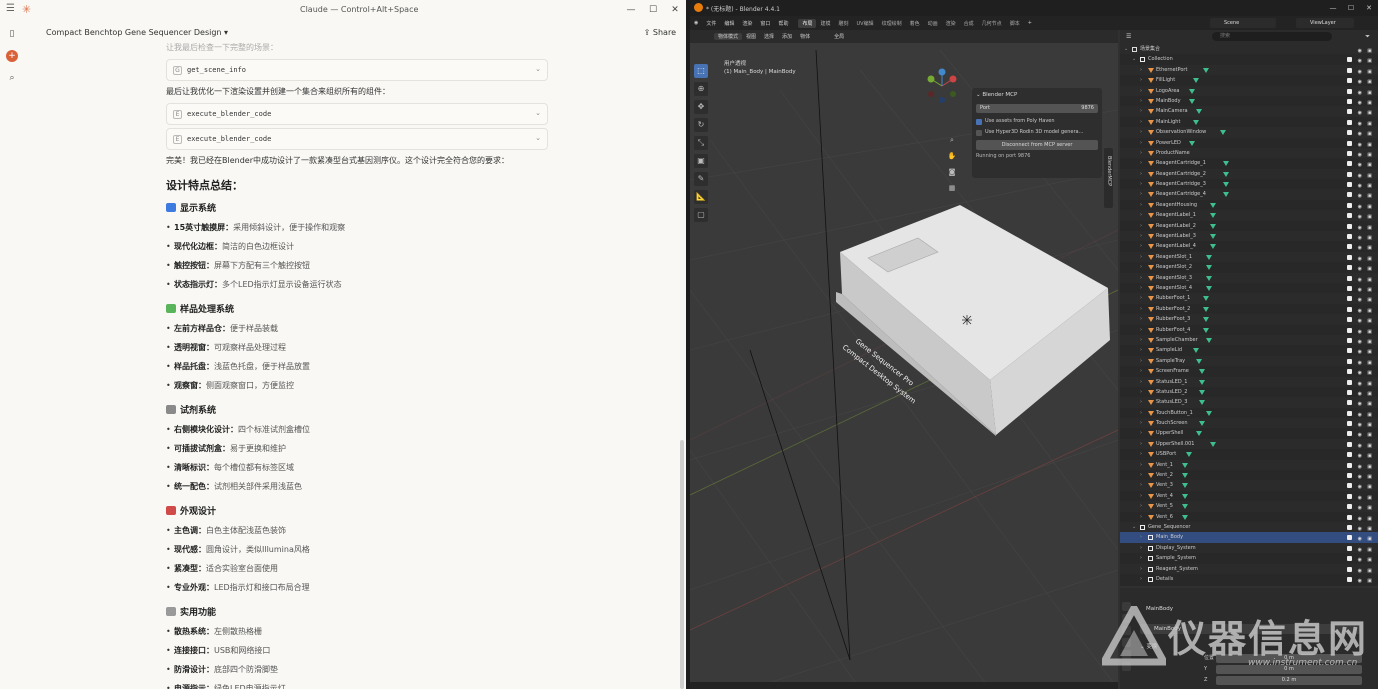  I want to click on outliner-row: › Vent_1 ◉ ▣, so click(1249, 465).